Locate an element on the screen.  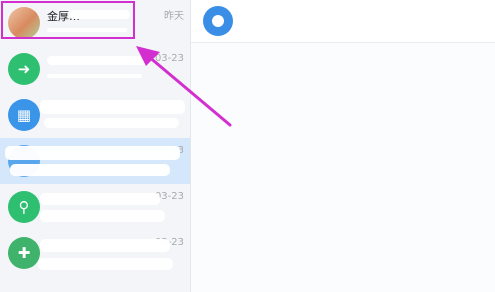
chat-item-6: ✚ 03-23 is located at coordinates (95, 253).